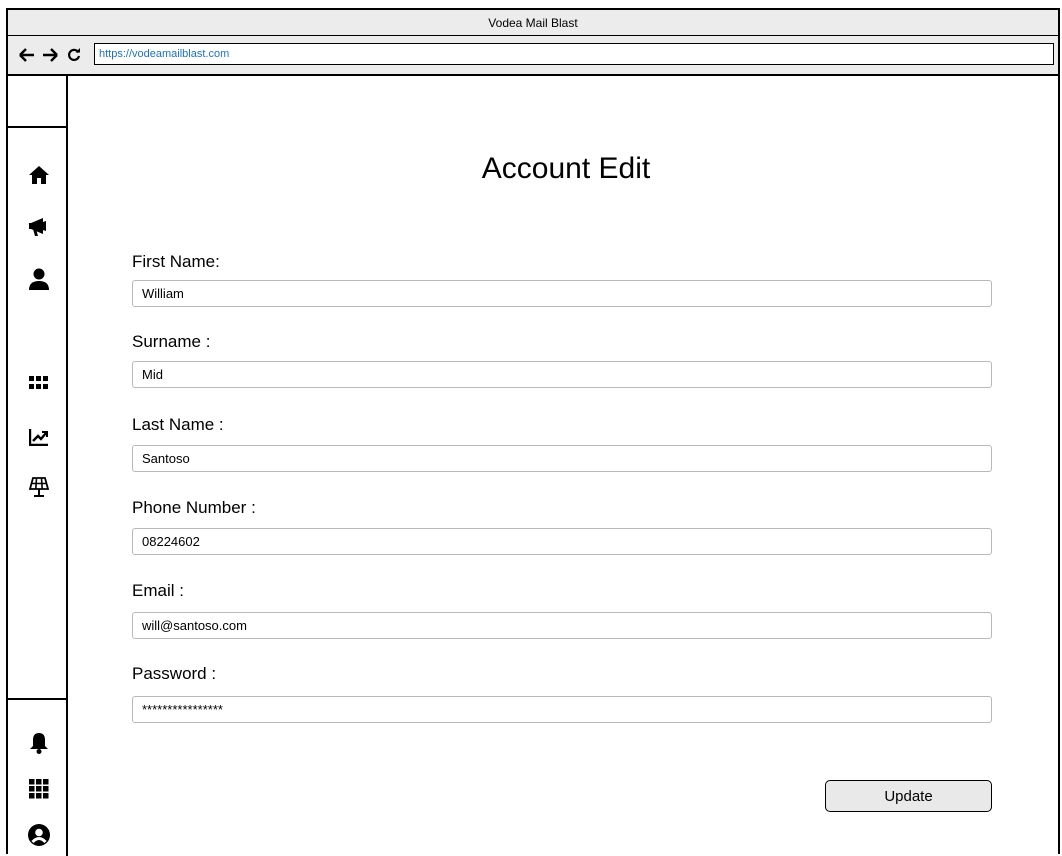 The image size is (1062, 856). I want to click on chart-line-icon, so click(39, 437).